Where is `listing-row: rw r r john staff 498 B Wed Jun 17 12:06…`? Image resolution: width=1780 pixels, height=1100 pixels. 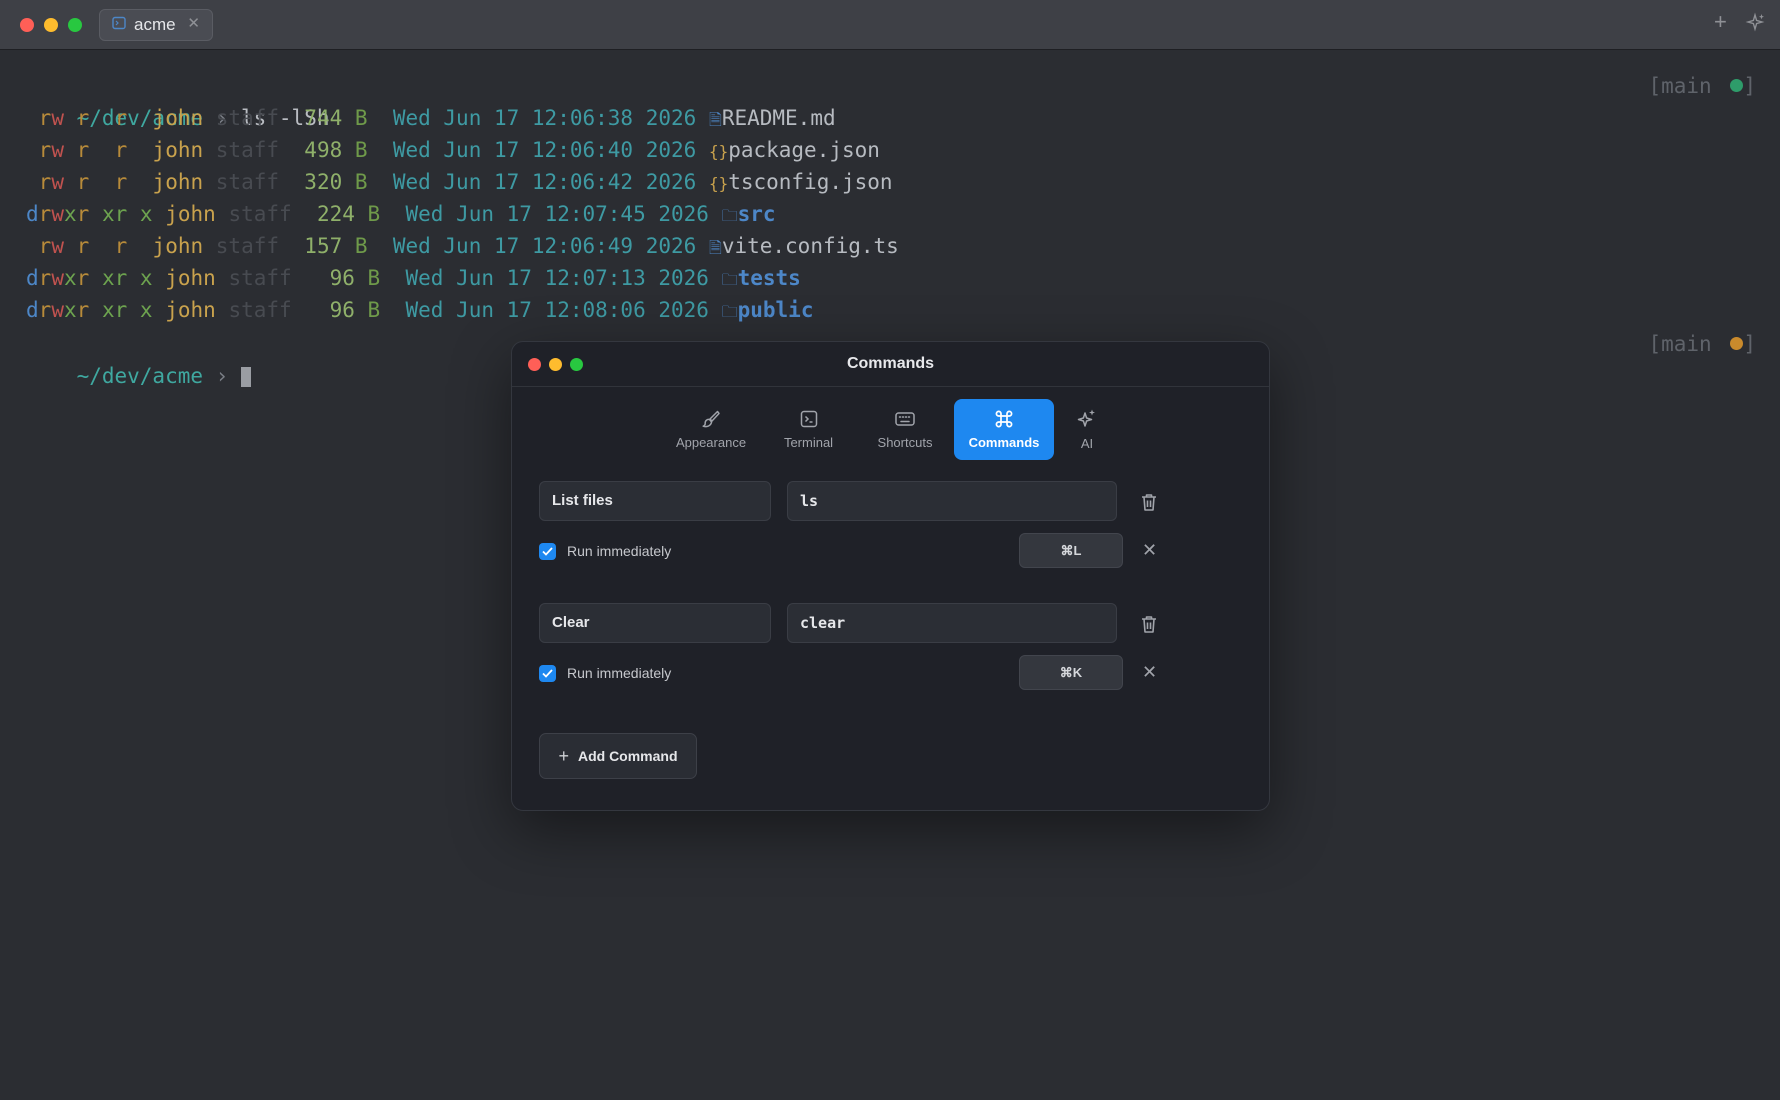 listing-row: rw r r john staff 498 B Wed Jun 17 12:06… is located at coordinates (891, 150).